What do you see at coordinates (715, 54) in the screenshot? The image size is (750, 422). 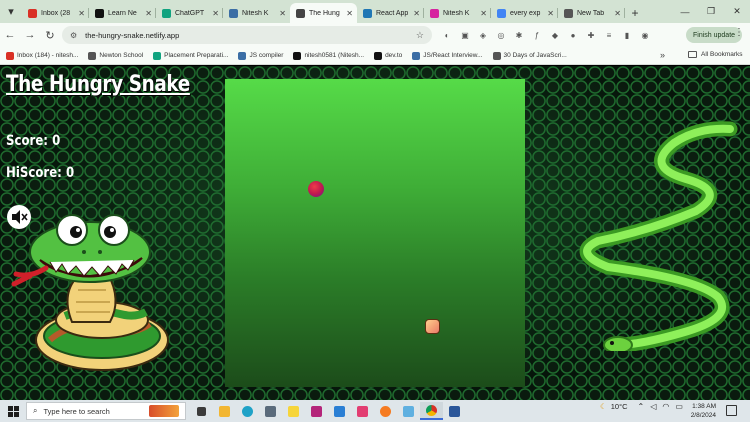 I see `all-bookmarks-button: All Bookmarks` at bounding box center [715, 54].